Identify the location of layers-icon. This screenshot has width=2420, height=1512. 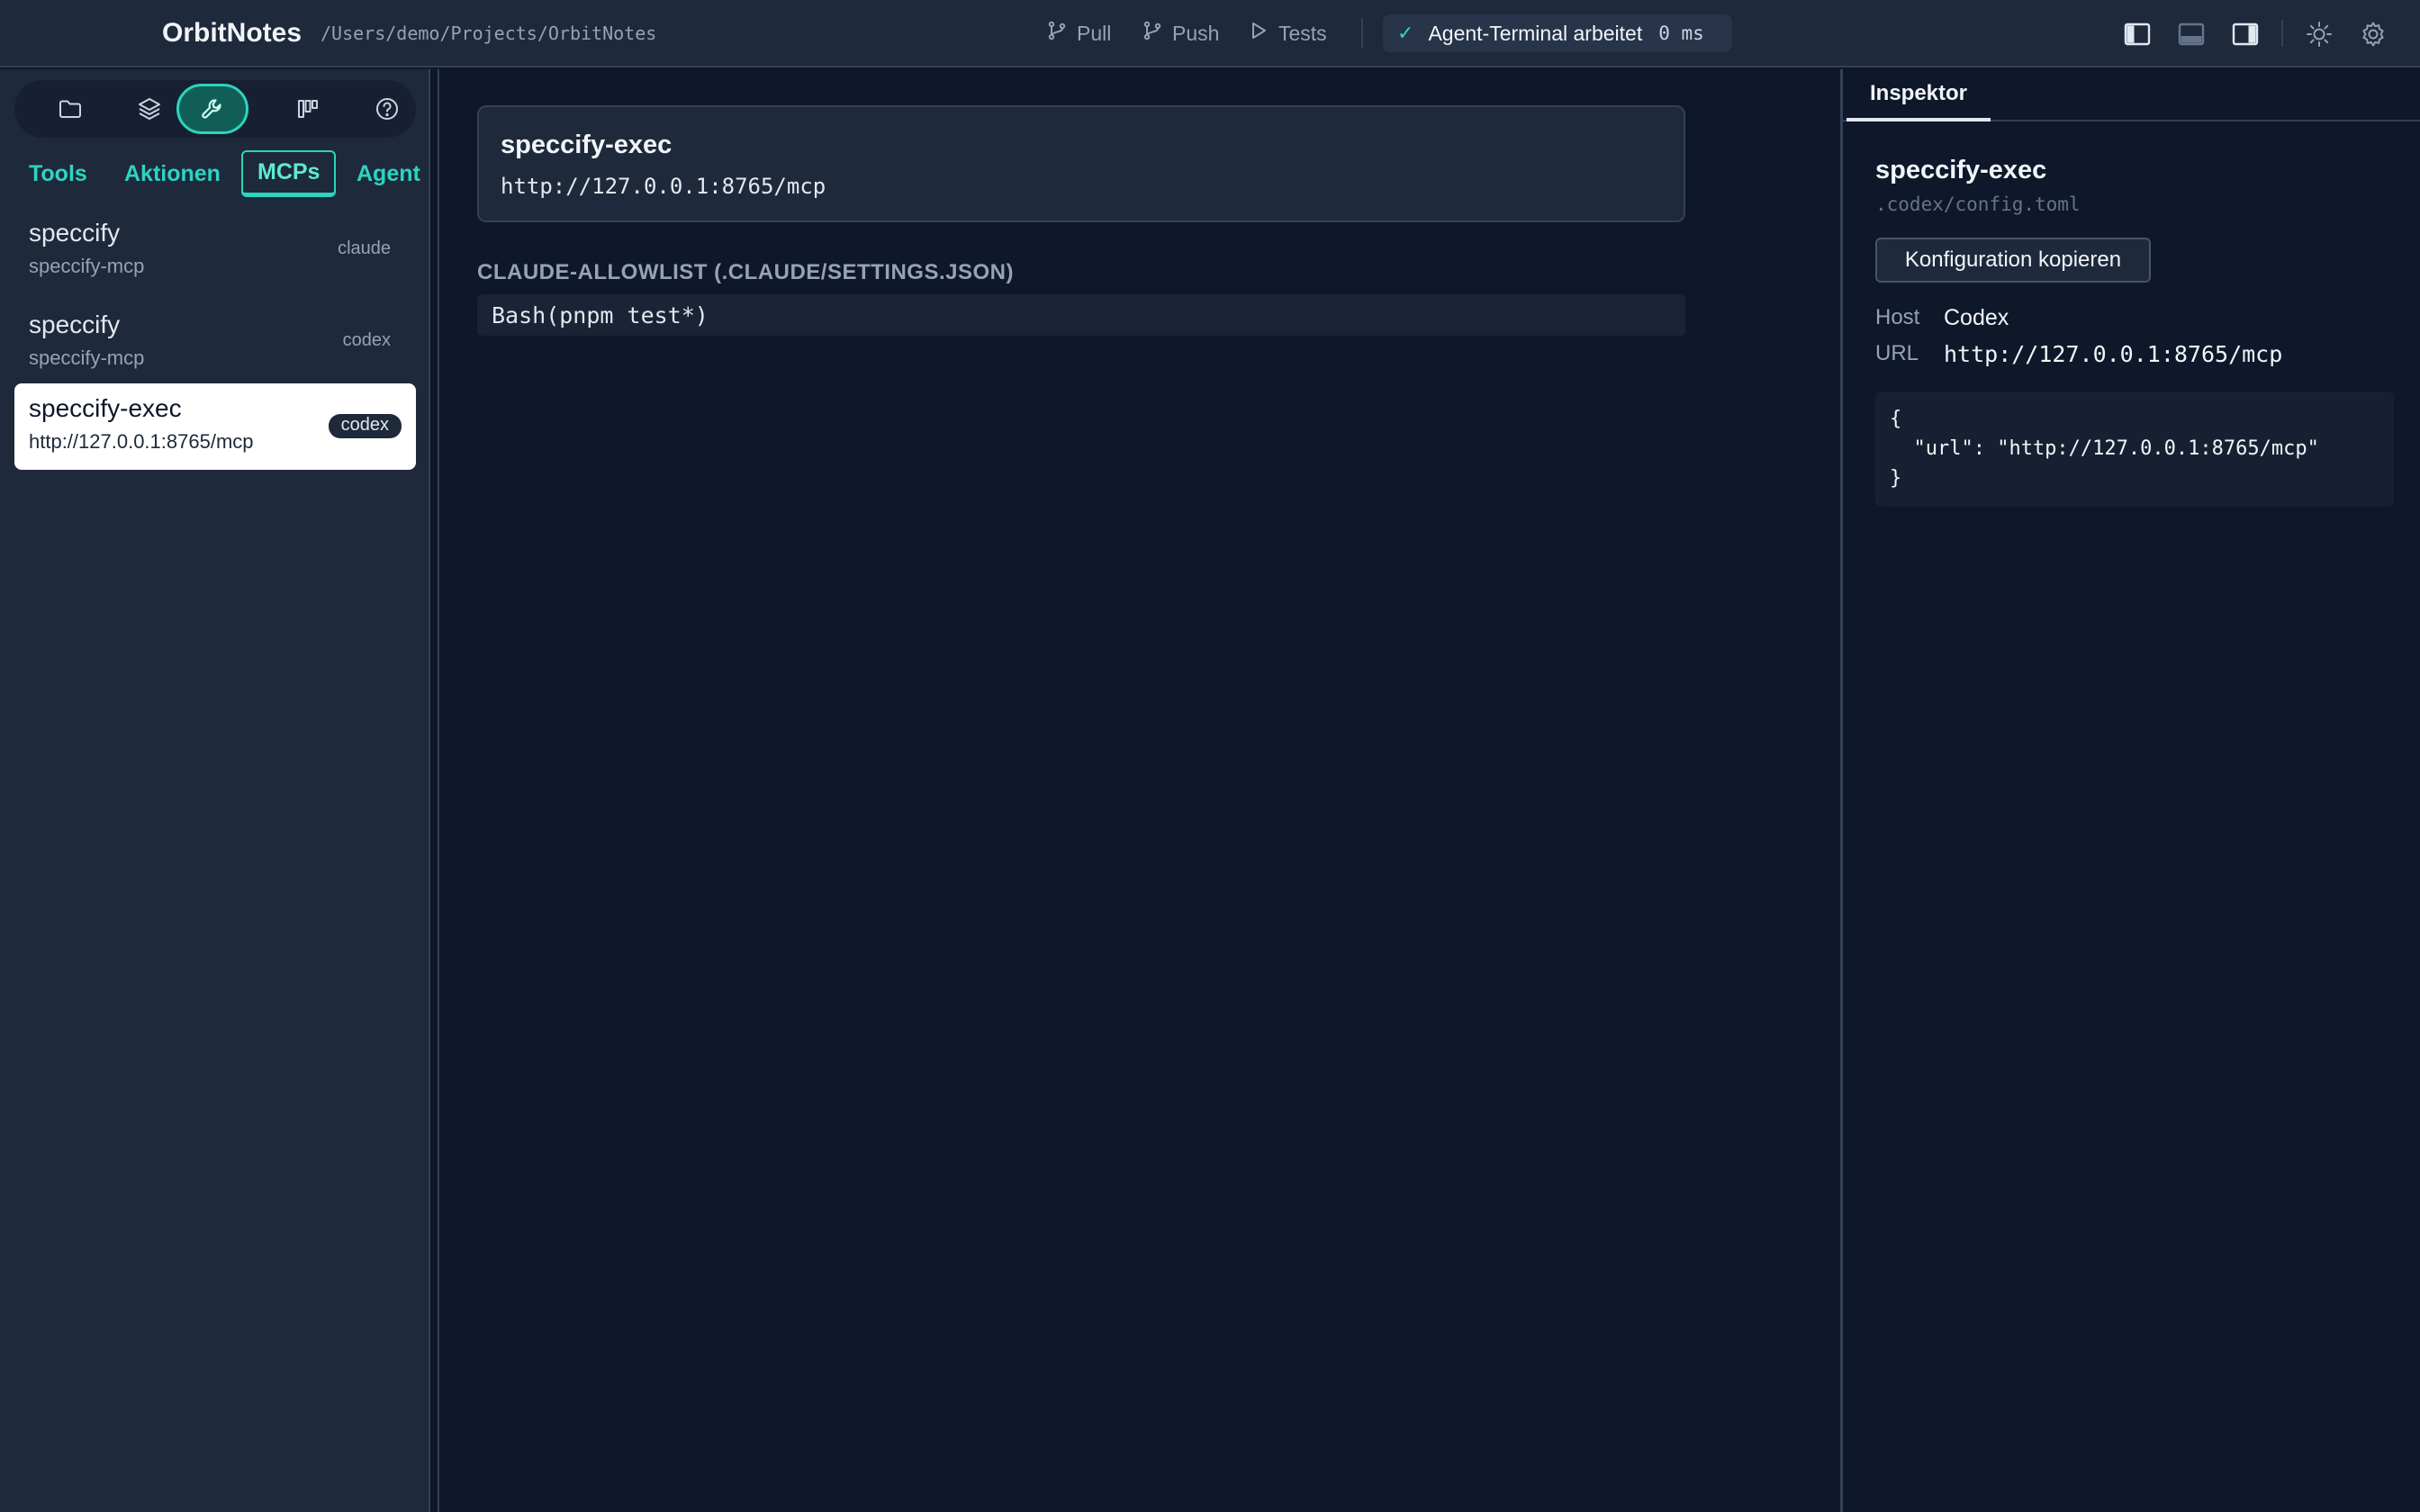
(149, 109).